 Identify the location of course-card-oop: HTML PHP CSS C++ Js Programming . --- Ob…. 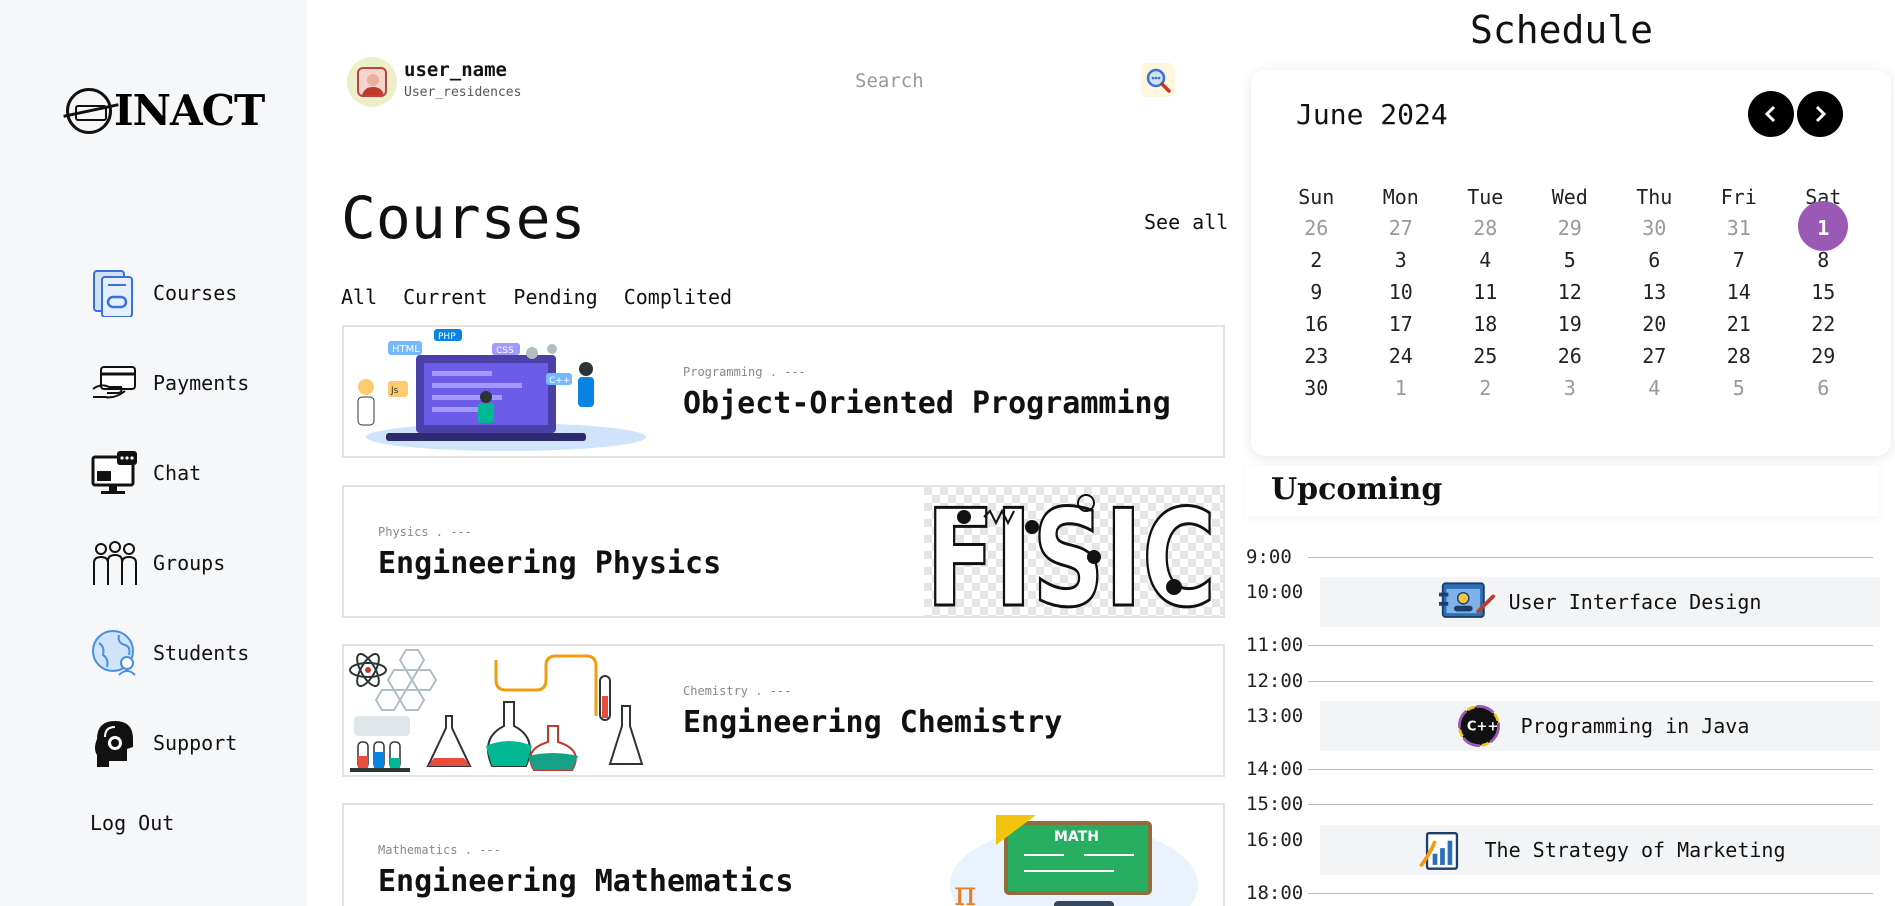
(783, 391).